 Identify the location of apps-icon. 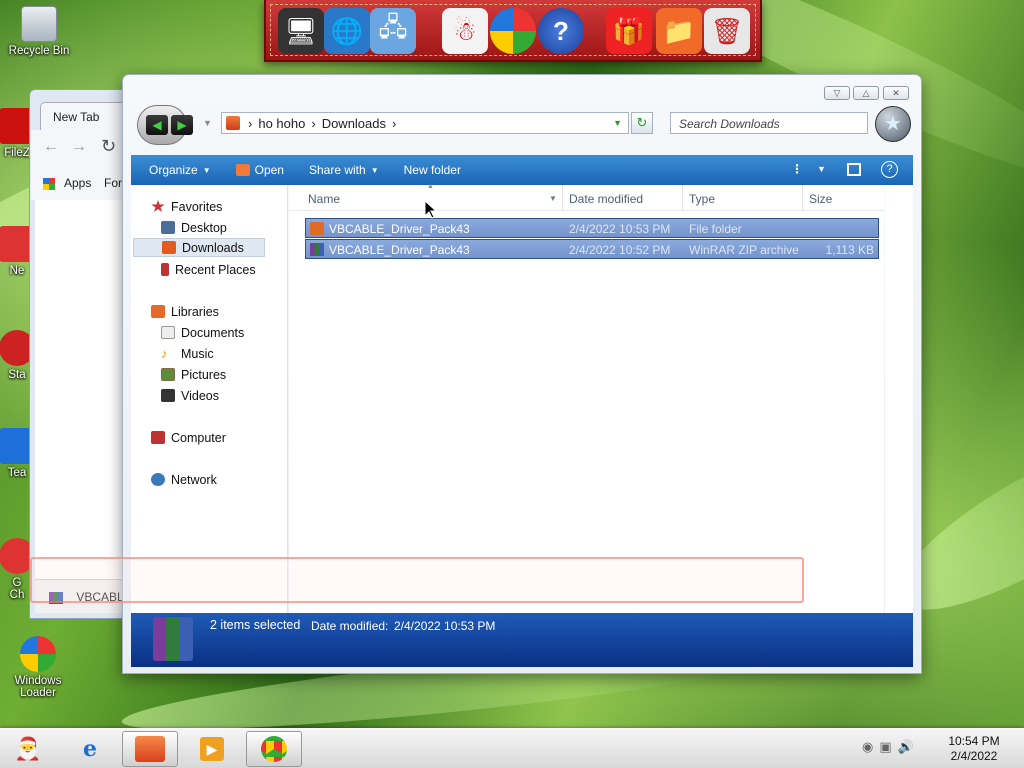
(49, 184).